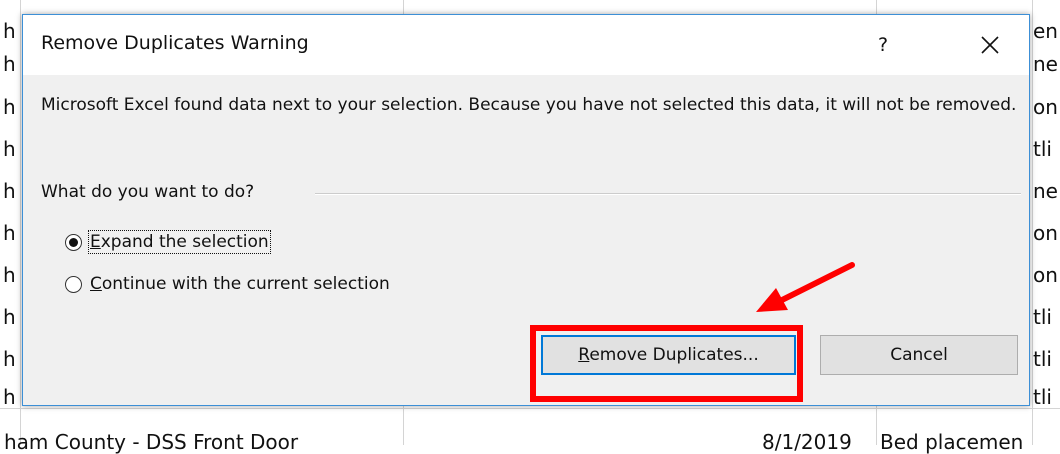 The image size is (1060, 454). I want to click on dialog-titlebar: Remove Duplicates Warning ?, so click(526, 45).